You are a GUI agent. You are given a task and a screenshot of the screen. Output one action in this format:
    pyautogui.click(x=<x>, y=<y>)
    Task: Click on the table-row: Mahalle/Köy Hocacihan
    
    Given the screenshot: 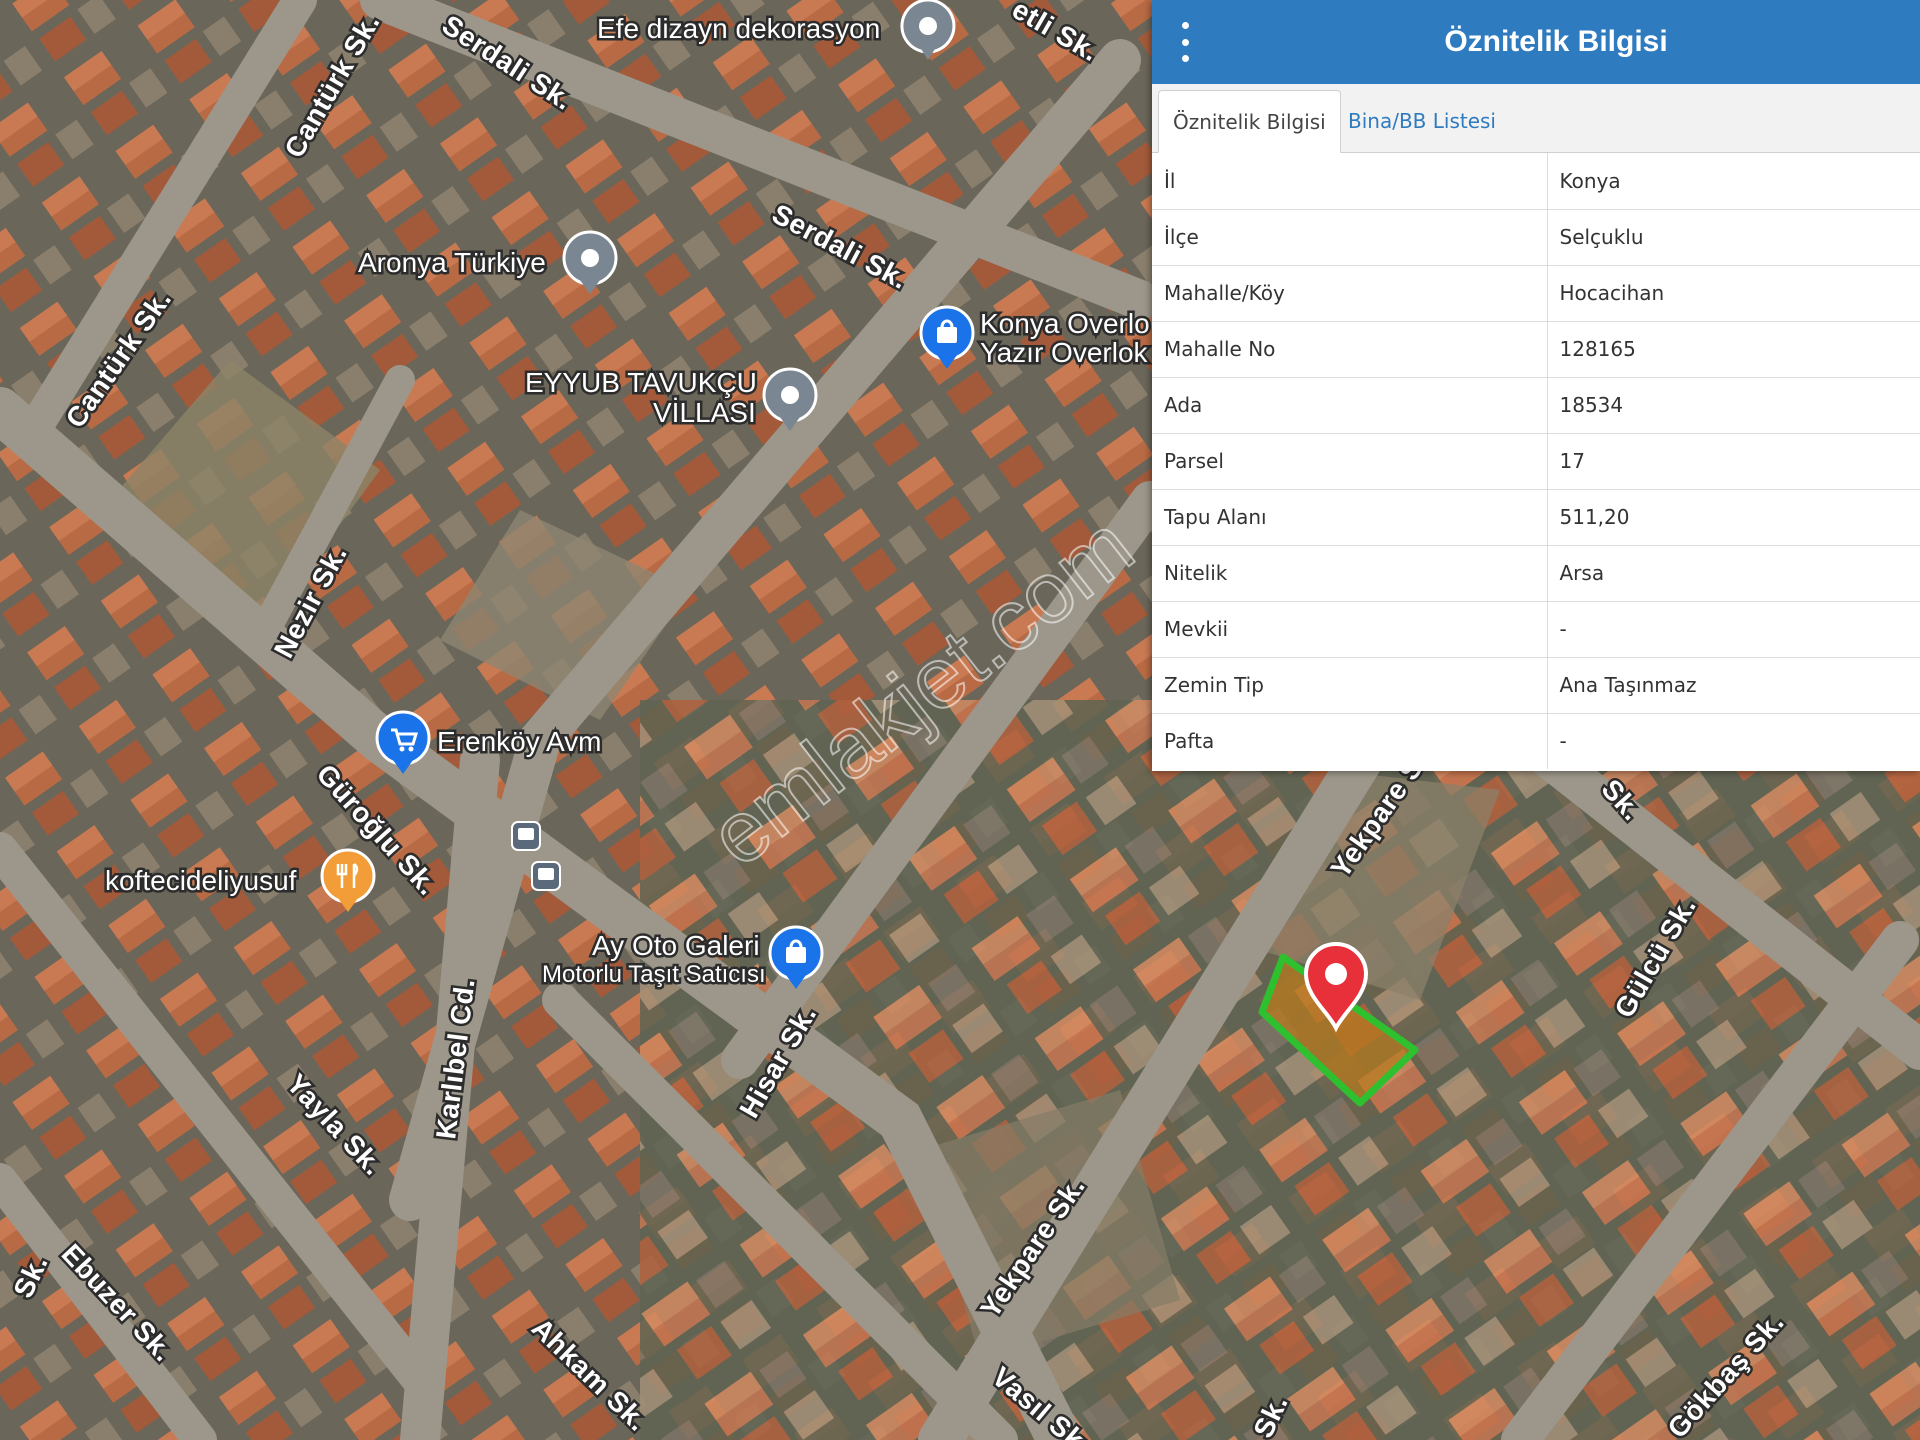 What is the action you would take?
    pyautogui.click(x=1536, y=293)
    